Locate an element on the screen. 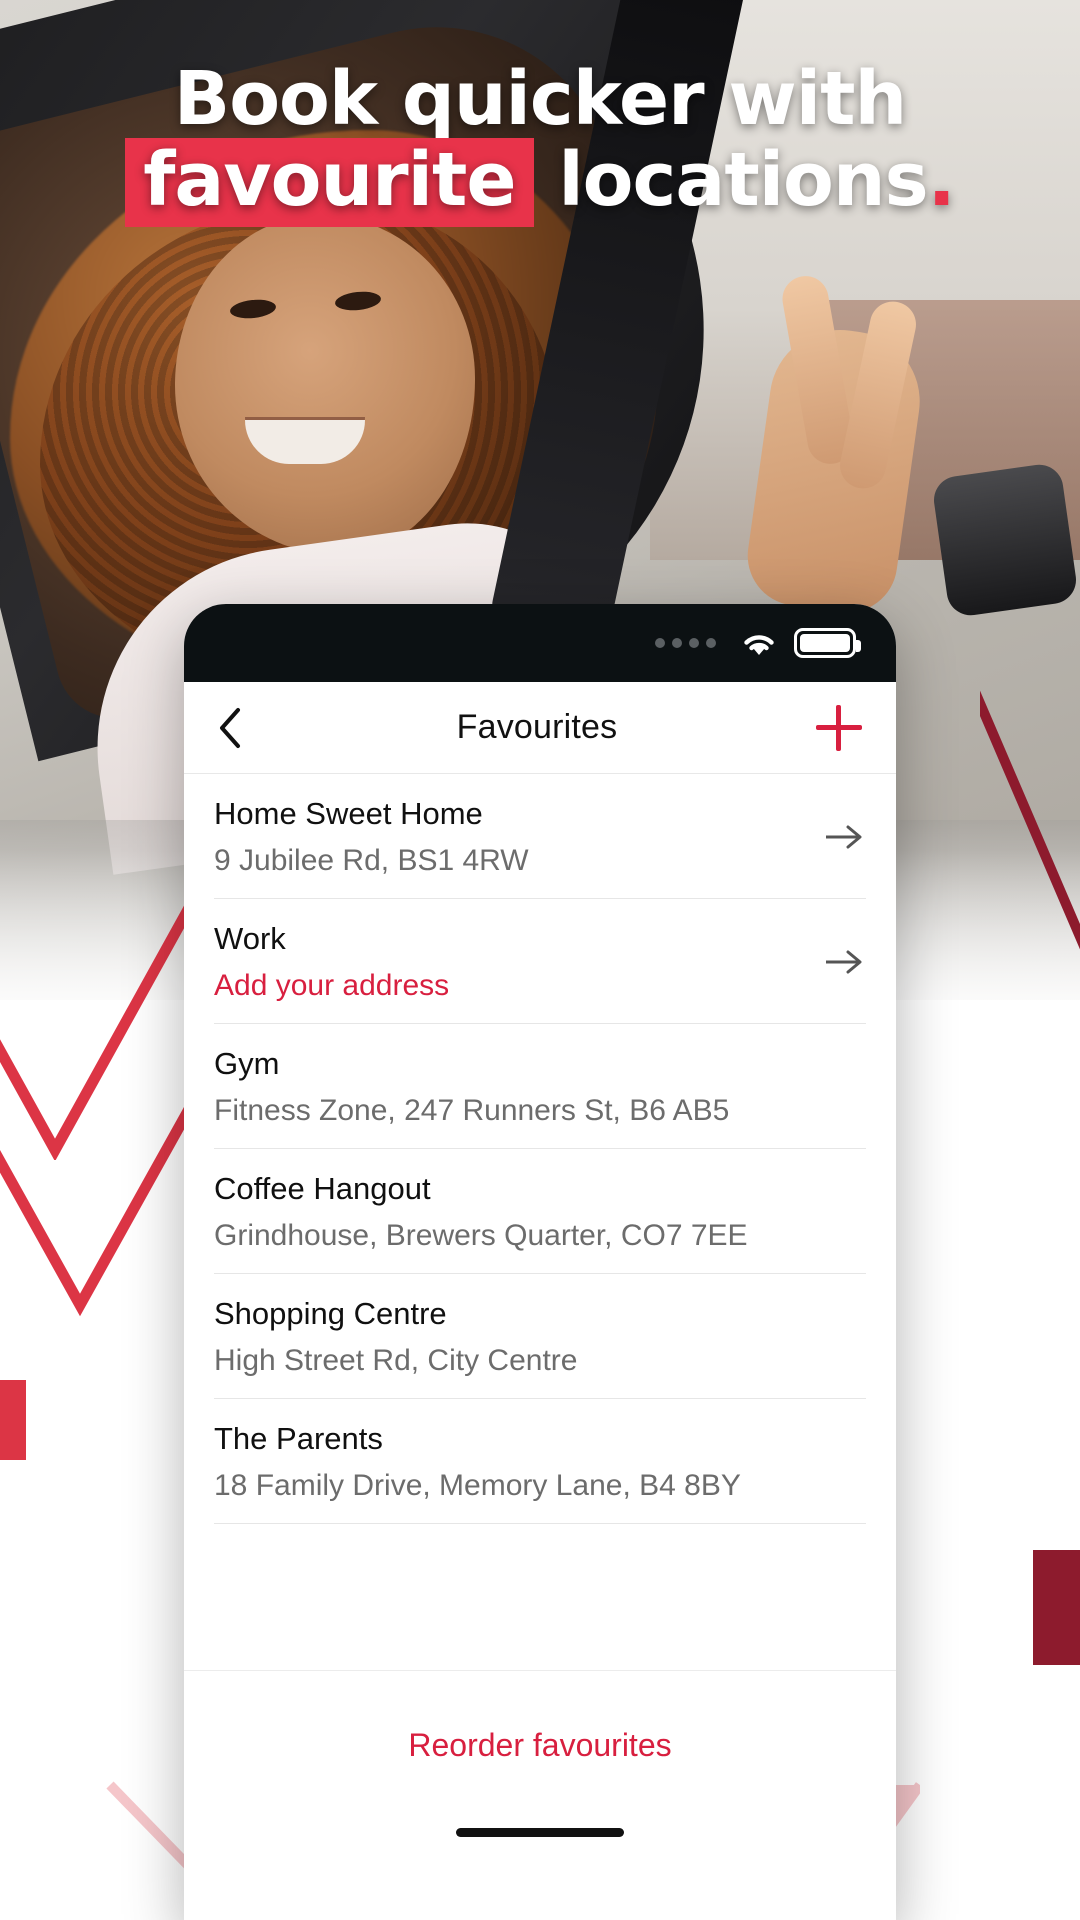 The width and height of the screenshot is (1080, 1920). headline-line-2-text: locations is located at coordinates (743, 180).